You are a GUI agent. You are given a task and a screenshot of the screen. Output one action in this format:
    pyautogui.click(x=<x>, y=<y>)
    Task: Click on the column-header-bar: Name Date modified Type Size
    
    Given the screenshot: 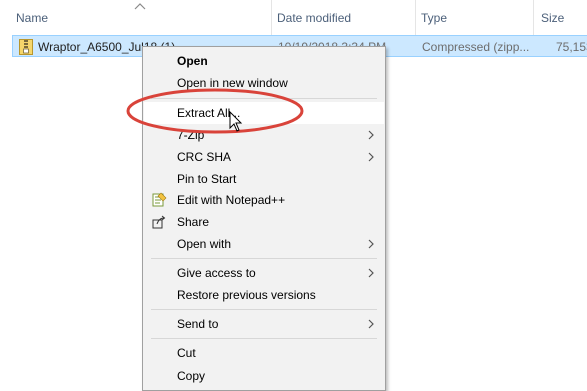 What is the action you would take?
    pyautogui.click(x=293, y=18)
    